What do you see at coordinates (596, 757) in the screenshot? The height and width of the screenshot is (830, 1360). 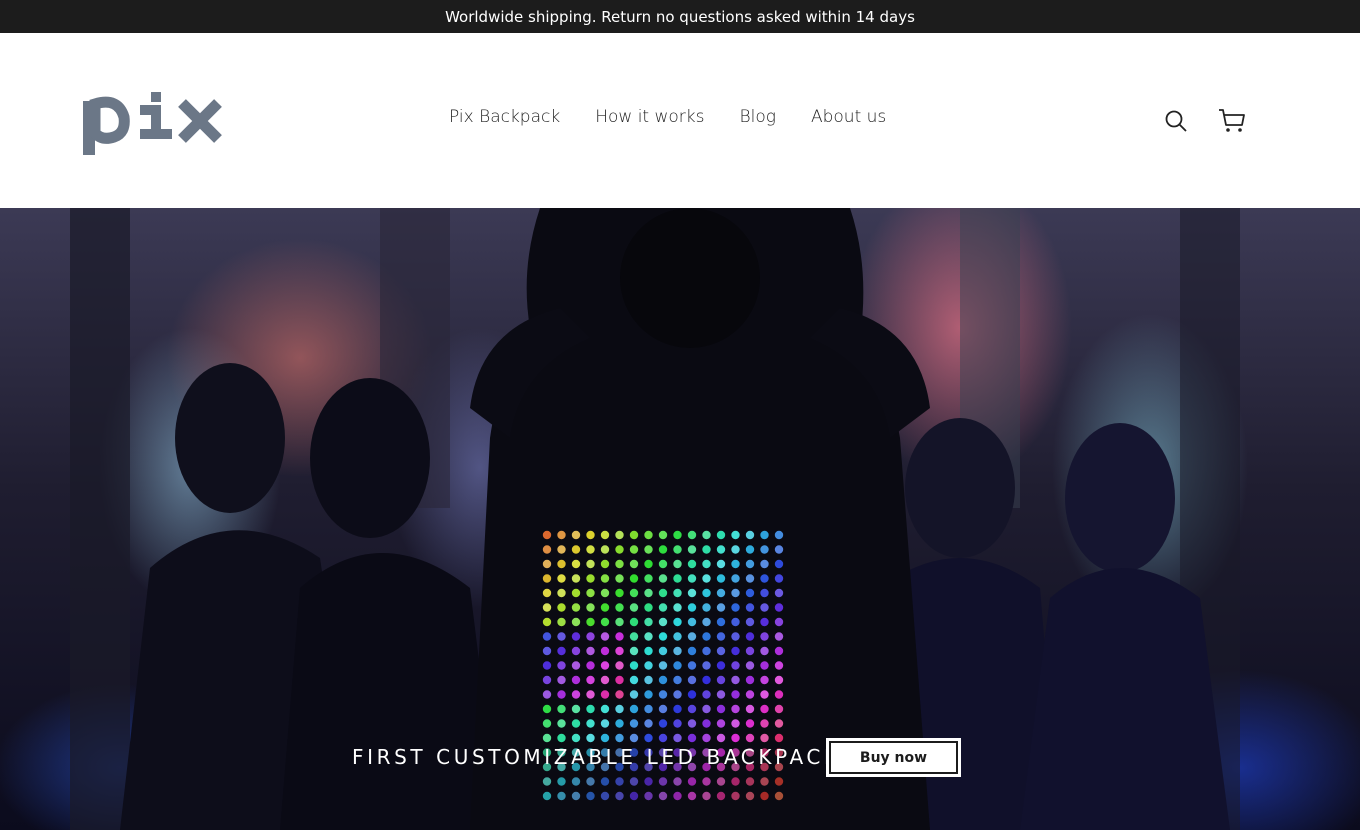 I see `hero-caption: FIRST CUSTOMIZABLE LED BACKPACK` at bounding box center [596, 757].